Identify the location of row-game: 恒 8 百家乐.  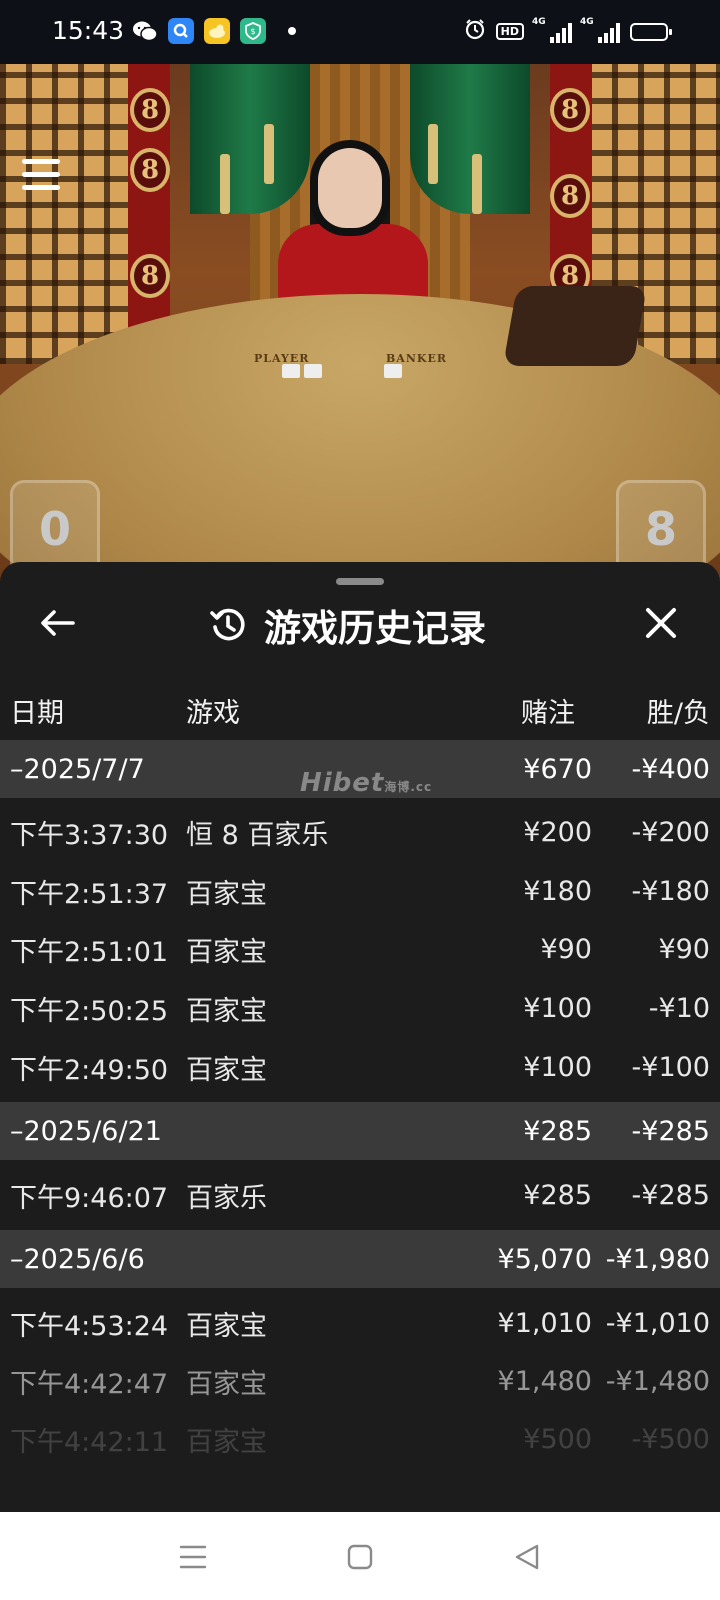
(257, 835).